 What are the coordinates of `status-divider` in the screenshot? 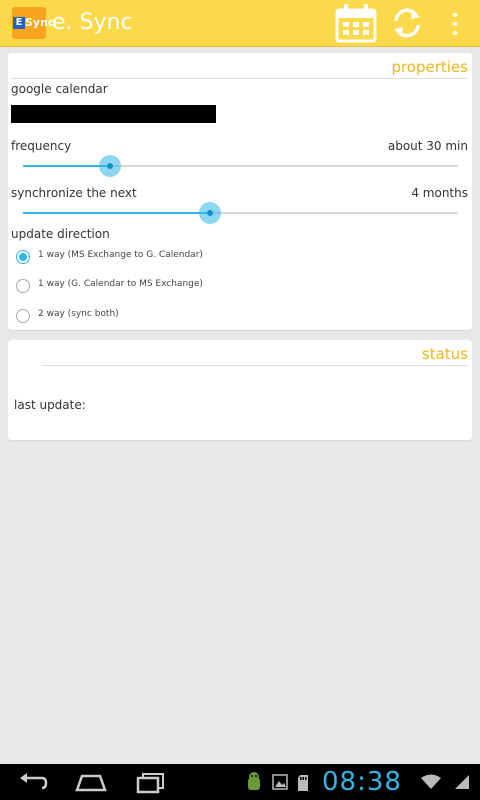 It's located at (255, 365).